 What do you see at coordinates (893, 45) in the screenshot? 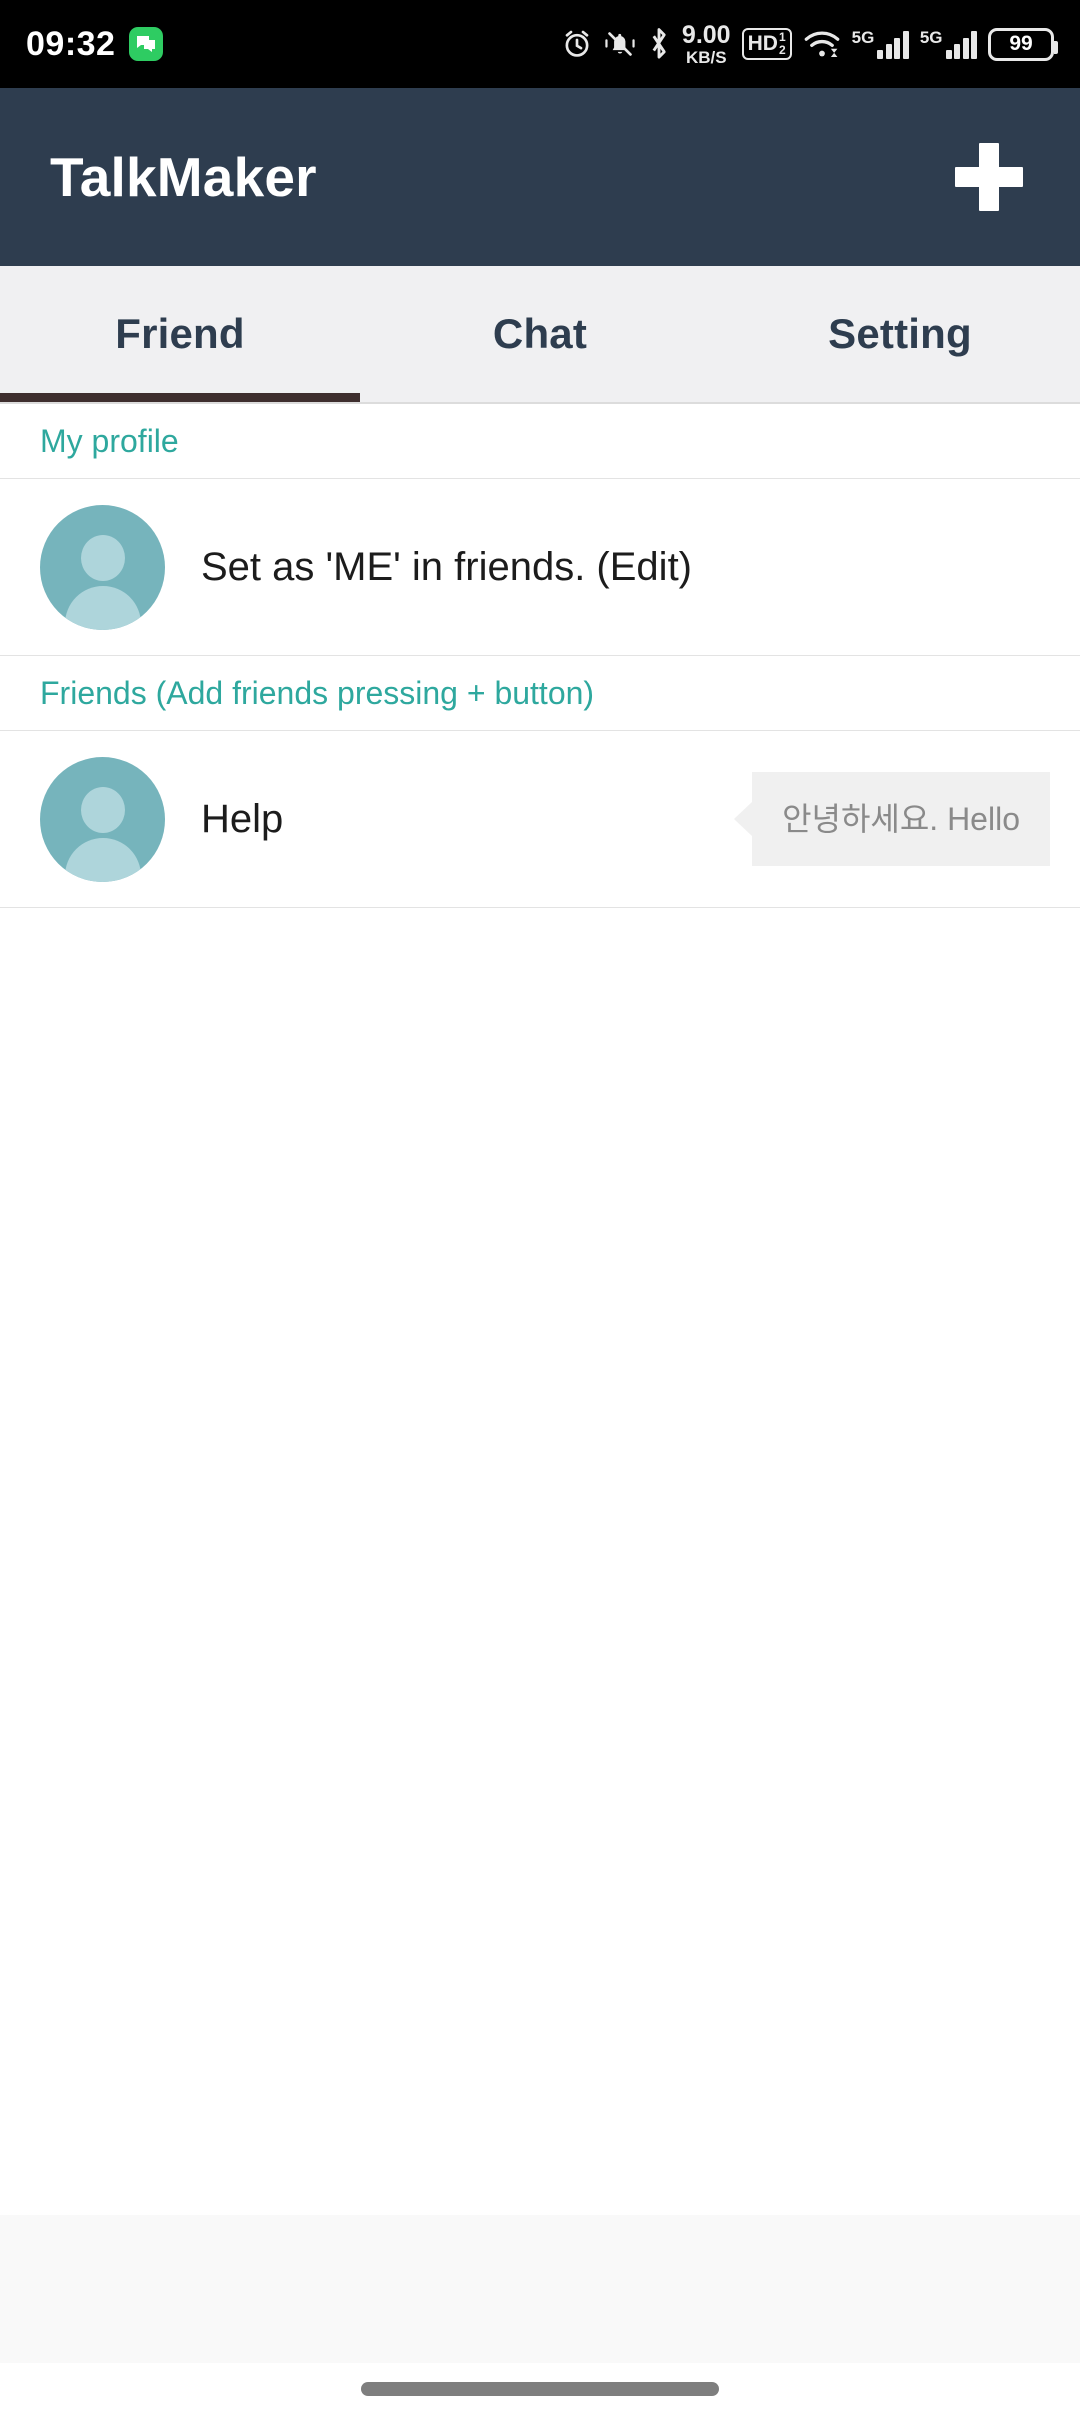
I see `sim1-signal-bars` at bounding box center [893, 45].